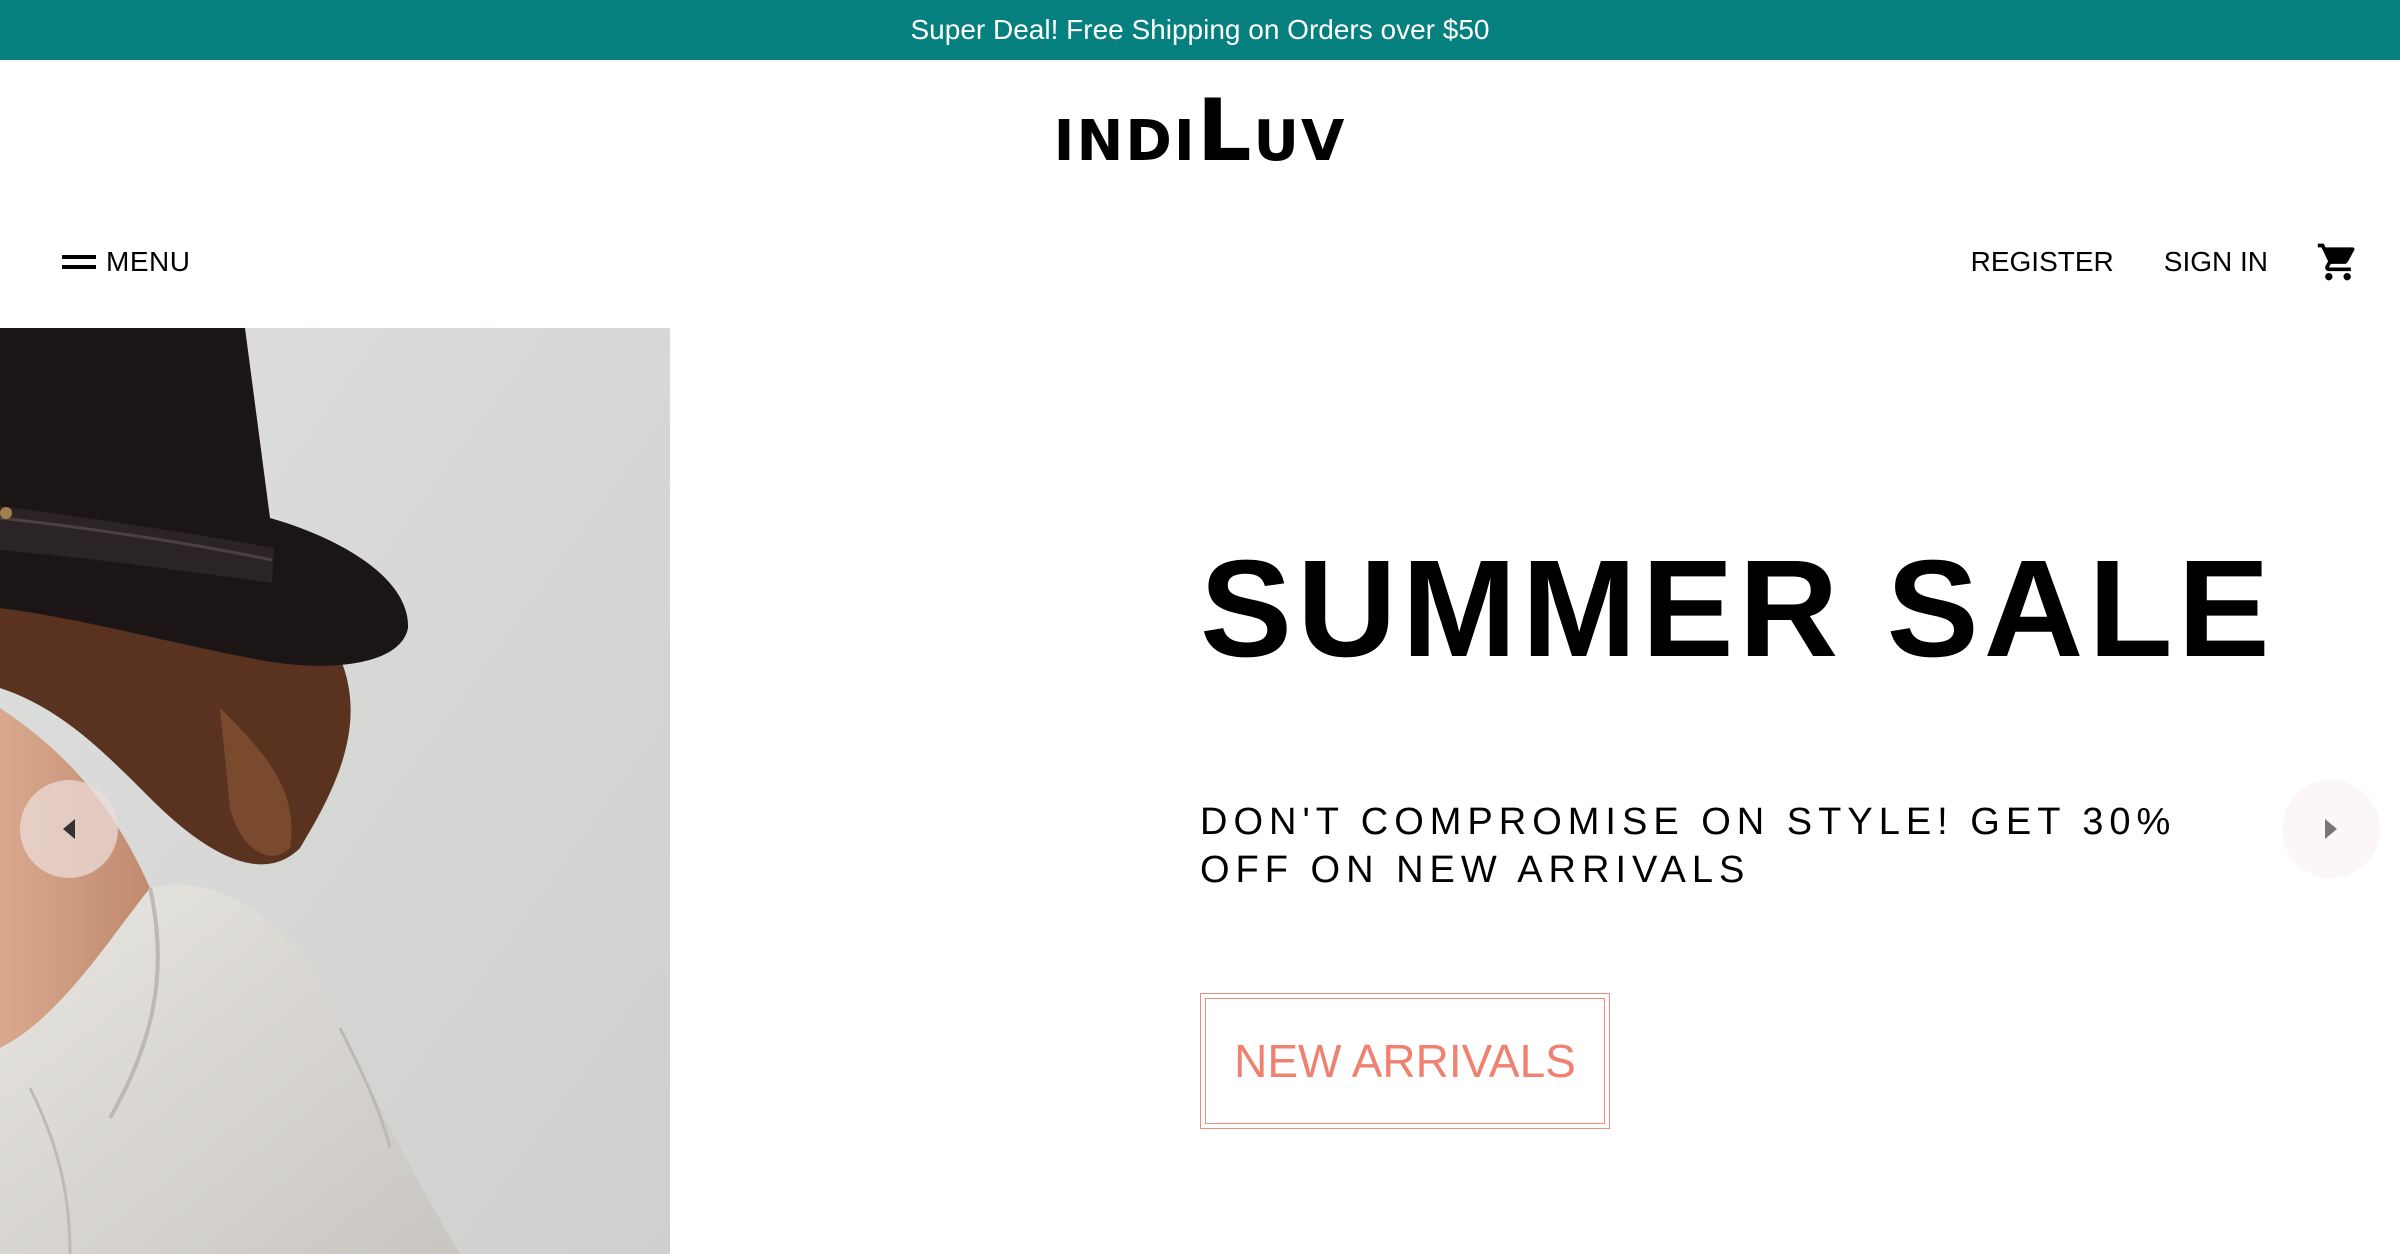  Describe the element at coordinates (148, 261) in the screenshot. I see `menu-label: MENU` at that location.